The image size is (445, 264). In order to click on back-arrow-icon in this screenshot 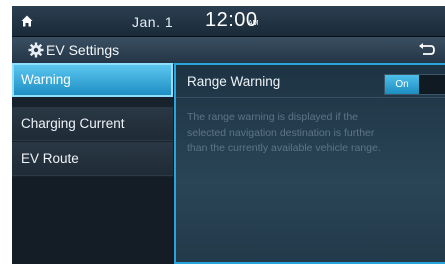, I will do `click(427, 49)`.